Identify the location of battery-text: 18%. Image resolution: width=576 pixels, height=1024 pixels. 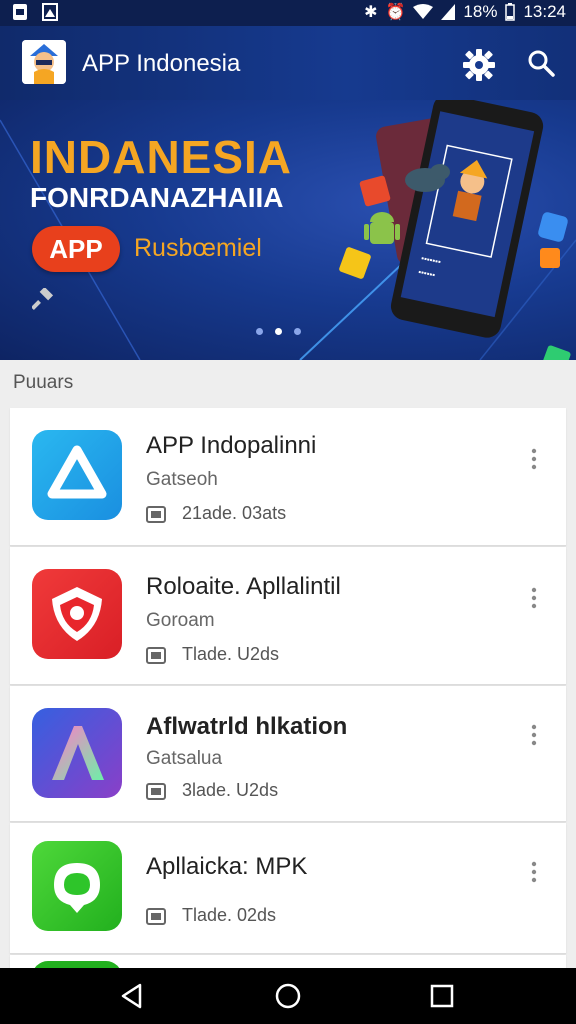
(480, 11).